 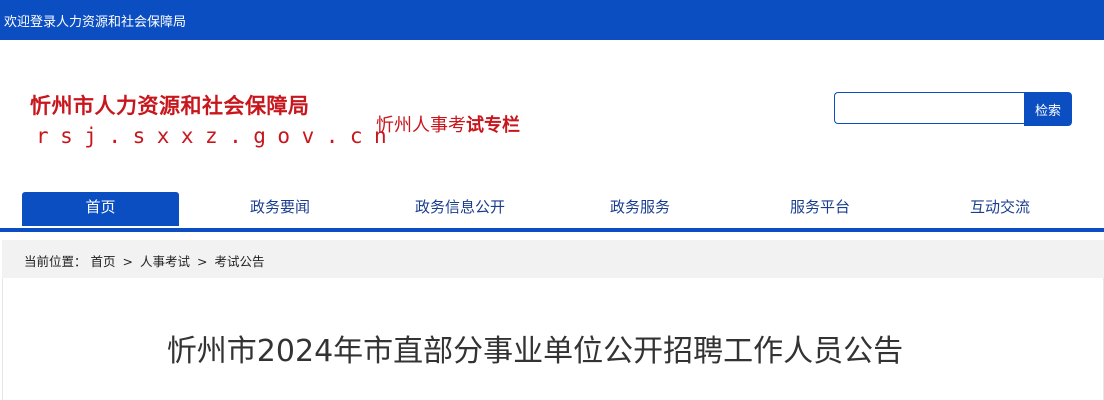 What do you see at coordinates (1048, 109) in the screenshot?
I see `search-button: 检索` at bounding box center [1048, 109].